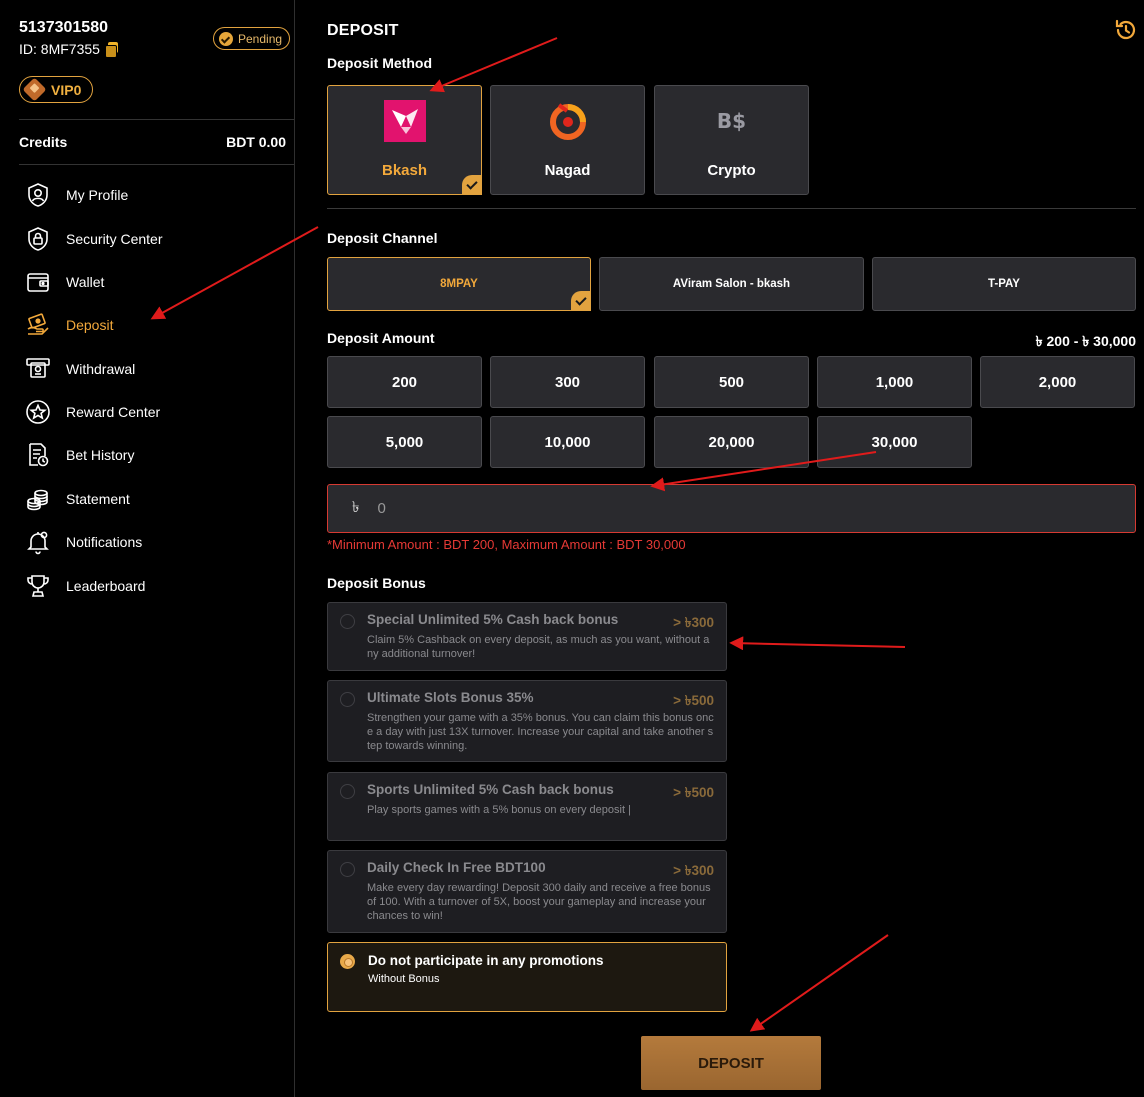 This screenshot has width=1144, height=1097. I want to click on channel-8mpay: 8MPAY, so click(459, 284).